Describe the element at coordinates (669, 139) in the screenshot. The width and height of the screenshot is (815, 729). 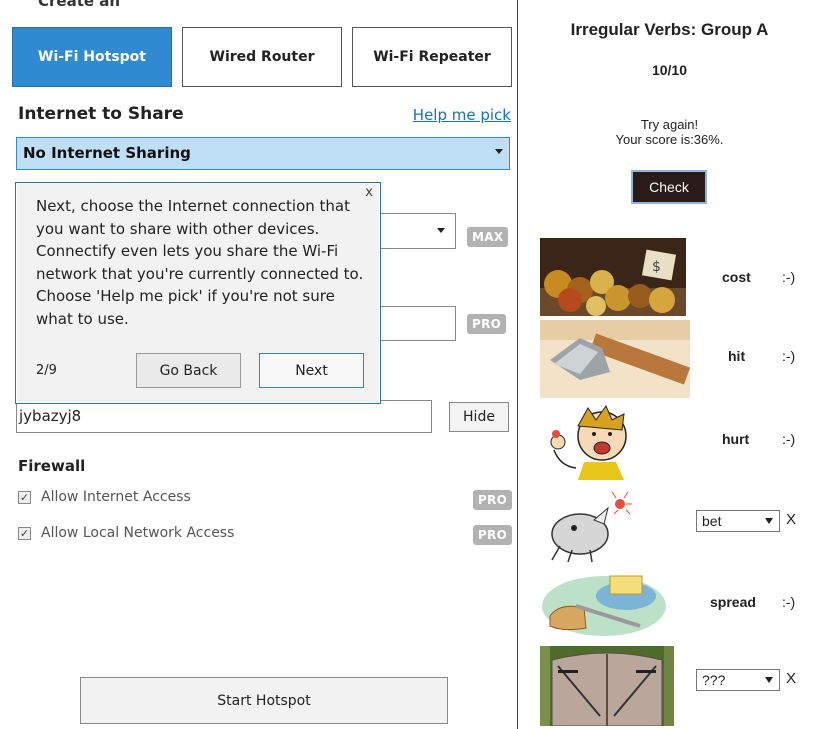
I see `score-text: Your score is:36%.` at that location.